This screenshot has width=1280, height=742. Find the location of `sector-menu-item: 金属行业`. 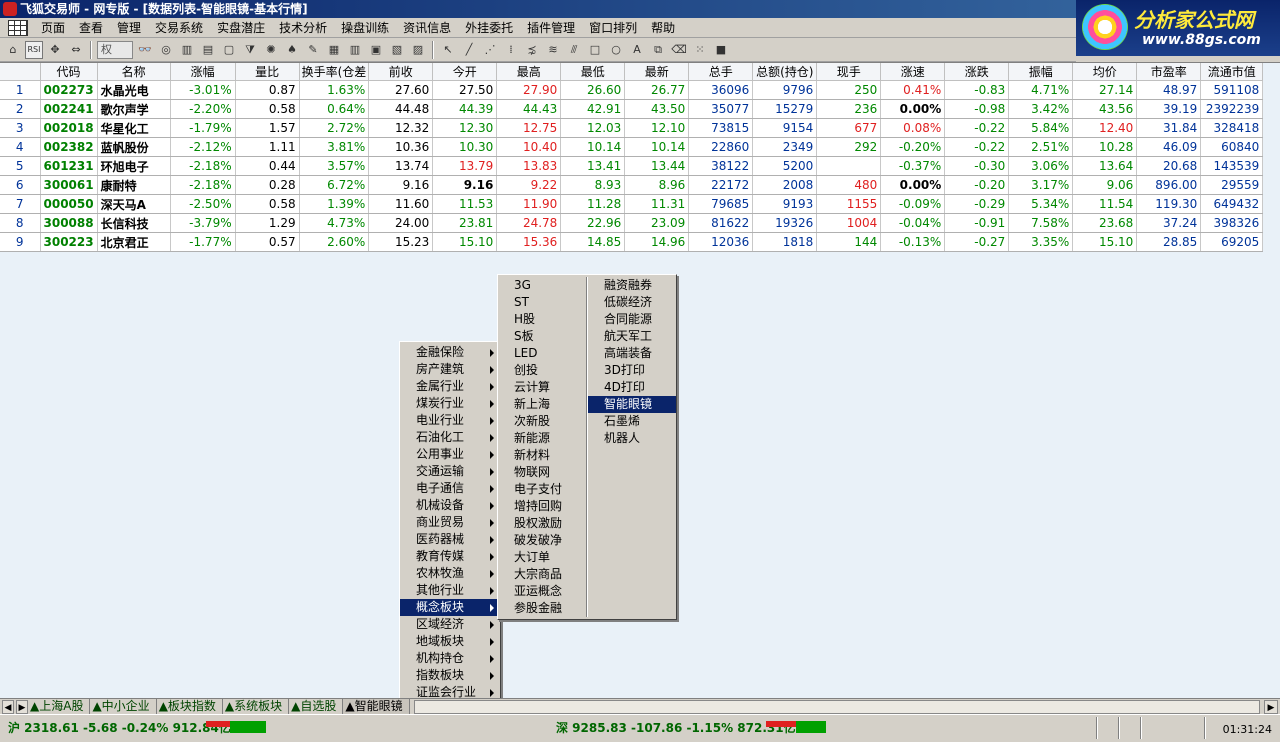

sector-menu-item: 金属行业 is located at coordinates (450, 386).